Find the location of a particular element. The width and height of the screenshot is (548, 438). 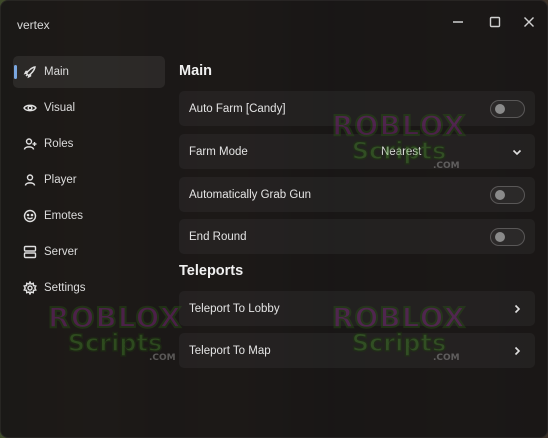

emote-icon is located at coordinates (30, 216).